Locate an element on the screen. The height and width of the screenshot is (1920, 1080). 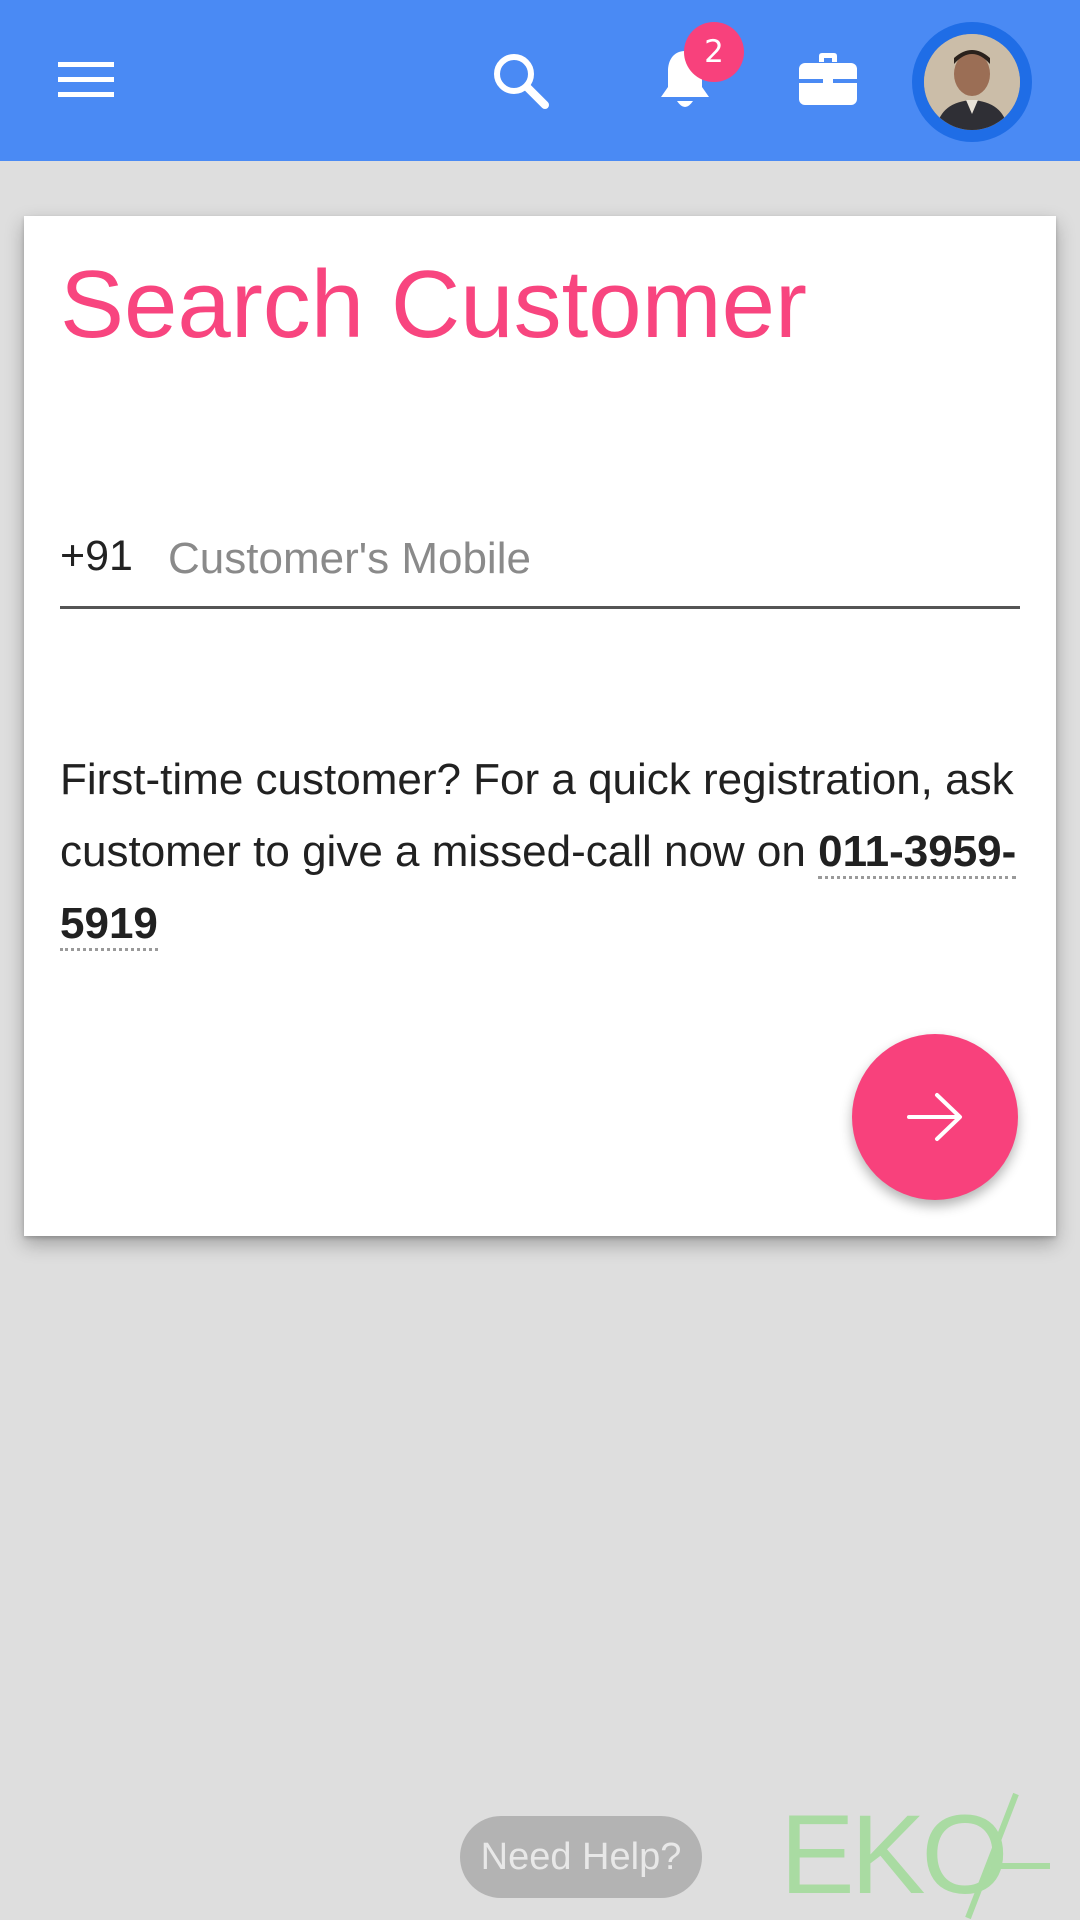
briefcase-button is located at coordinates (828, 80).